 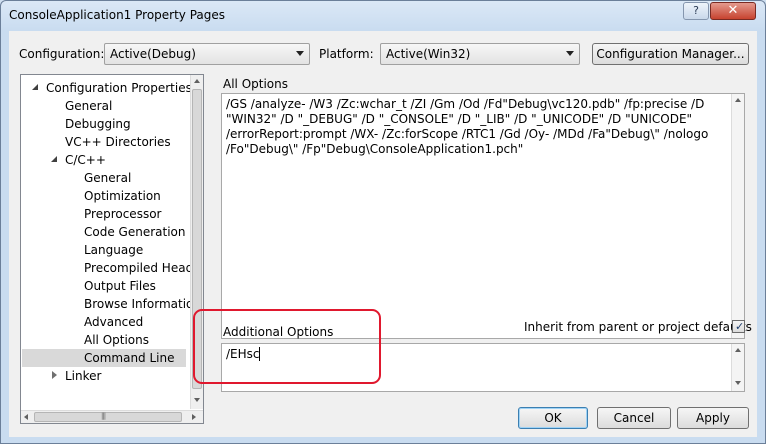 I want to click on inherit-checkbox: ✓, so click(x=738, y=326).